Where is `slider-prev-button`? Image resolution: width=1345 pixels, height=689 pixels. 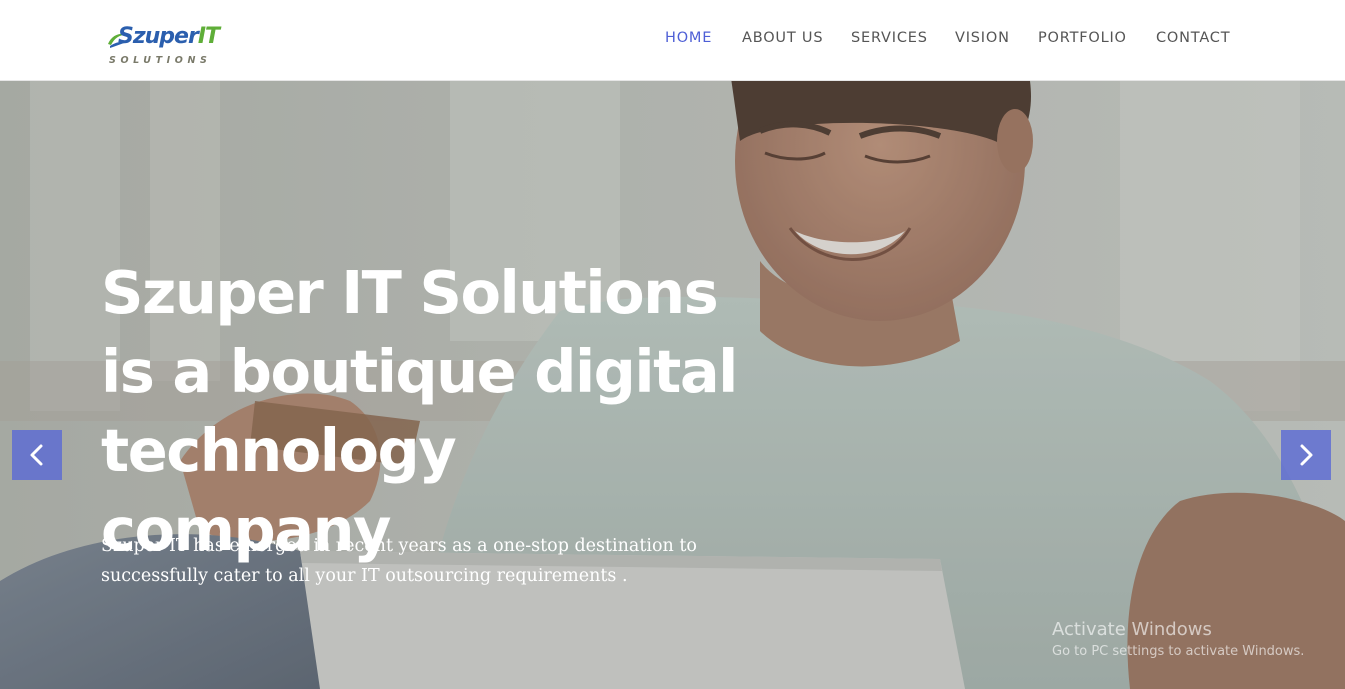 slider-prev-button is located at coordinates (37, 455).